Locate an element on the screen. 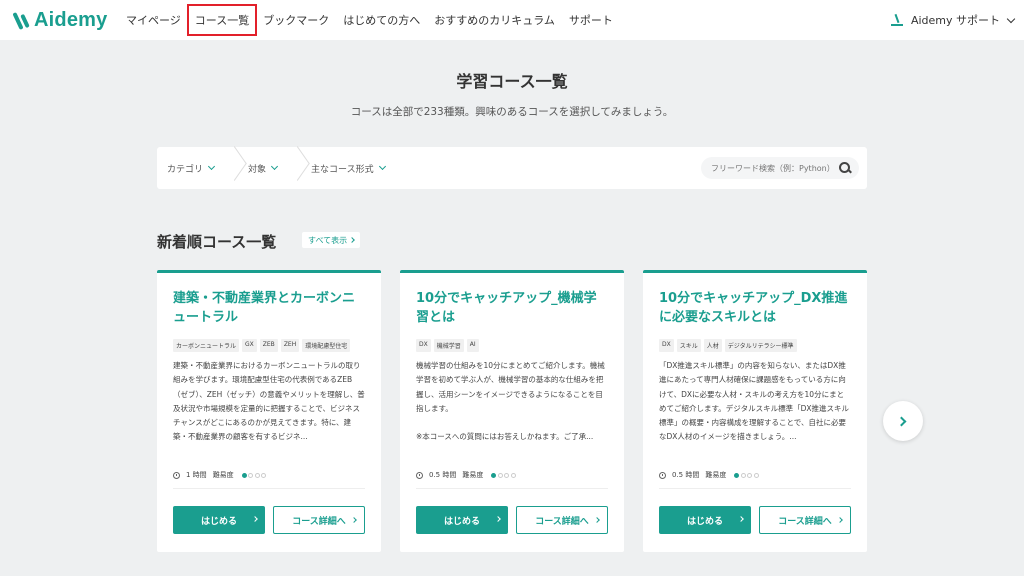  nav-beginners: はじめての方へ is located at coordinates (381, 20).